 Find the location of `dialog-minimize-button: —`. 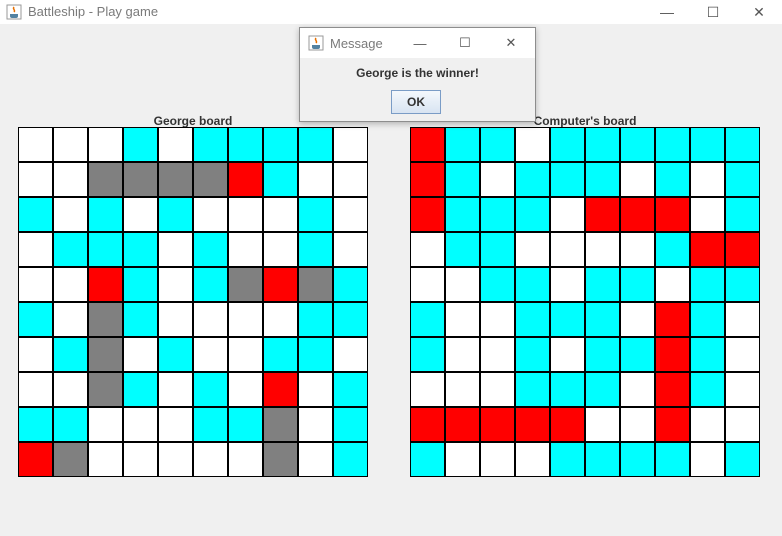

dialog-minimize-button: — is located at coordinates (420, 43).